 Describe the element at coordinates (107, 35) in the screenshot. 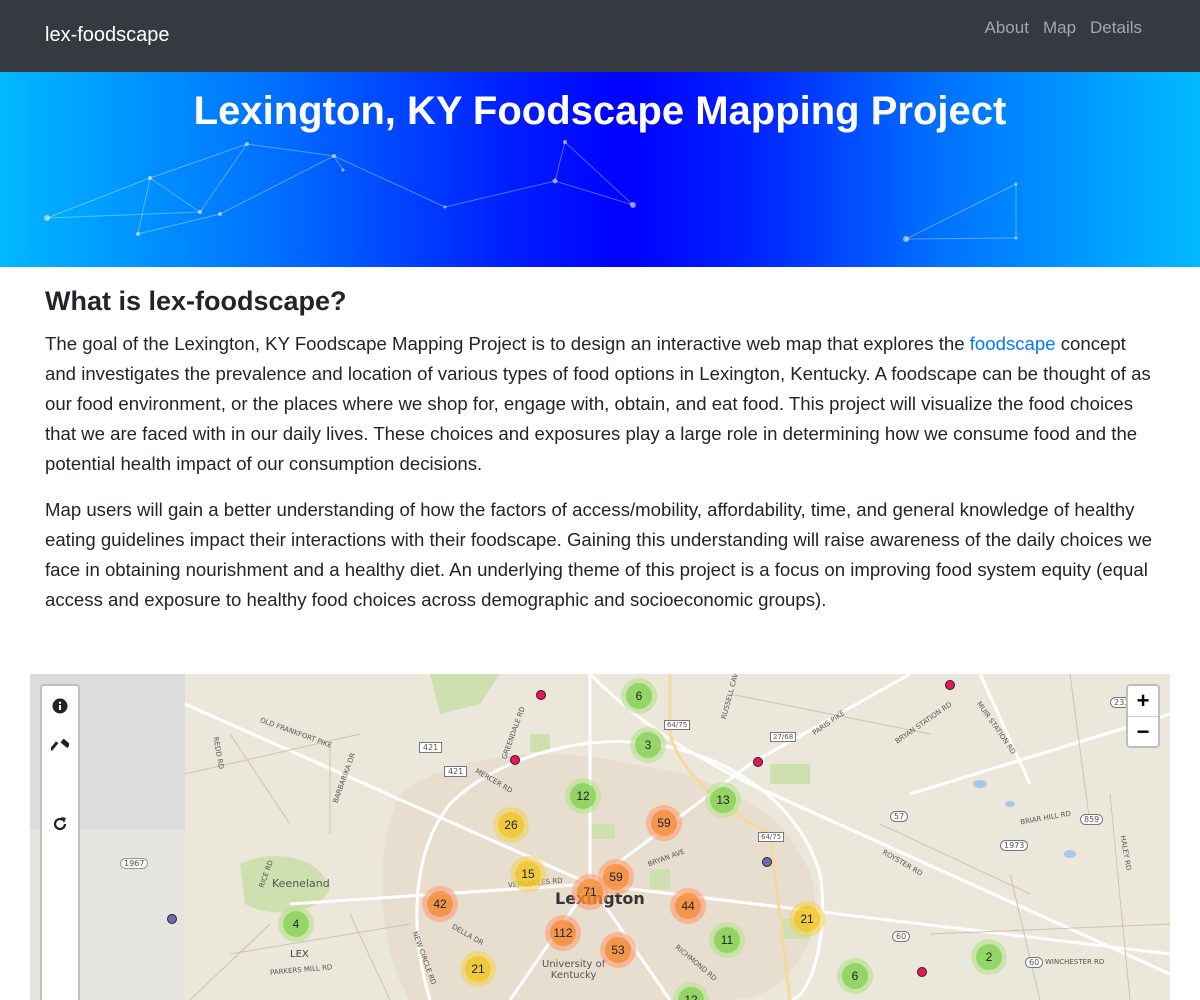

I see `brand-link: lex-foodscape` at that location.